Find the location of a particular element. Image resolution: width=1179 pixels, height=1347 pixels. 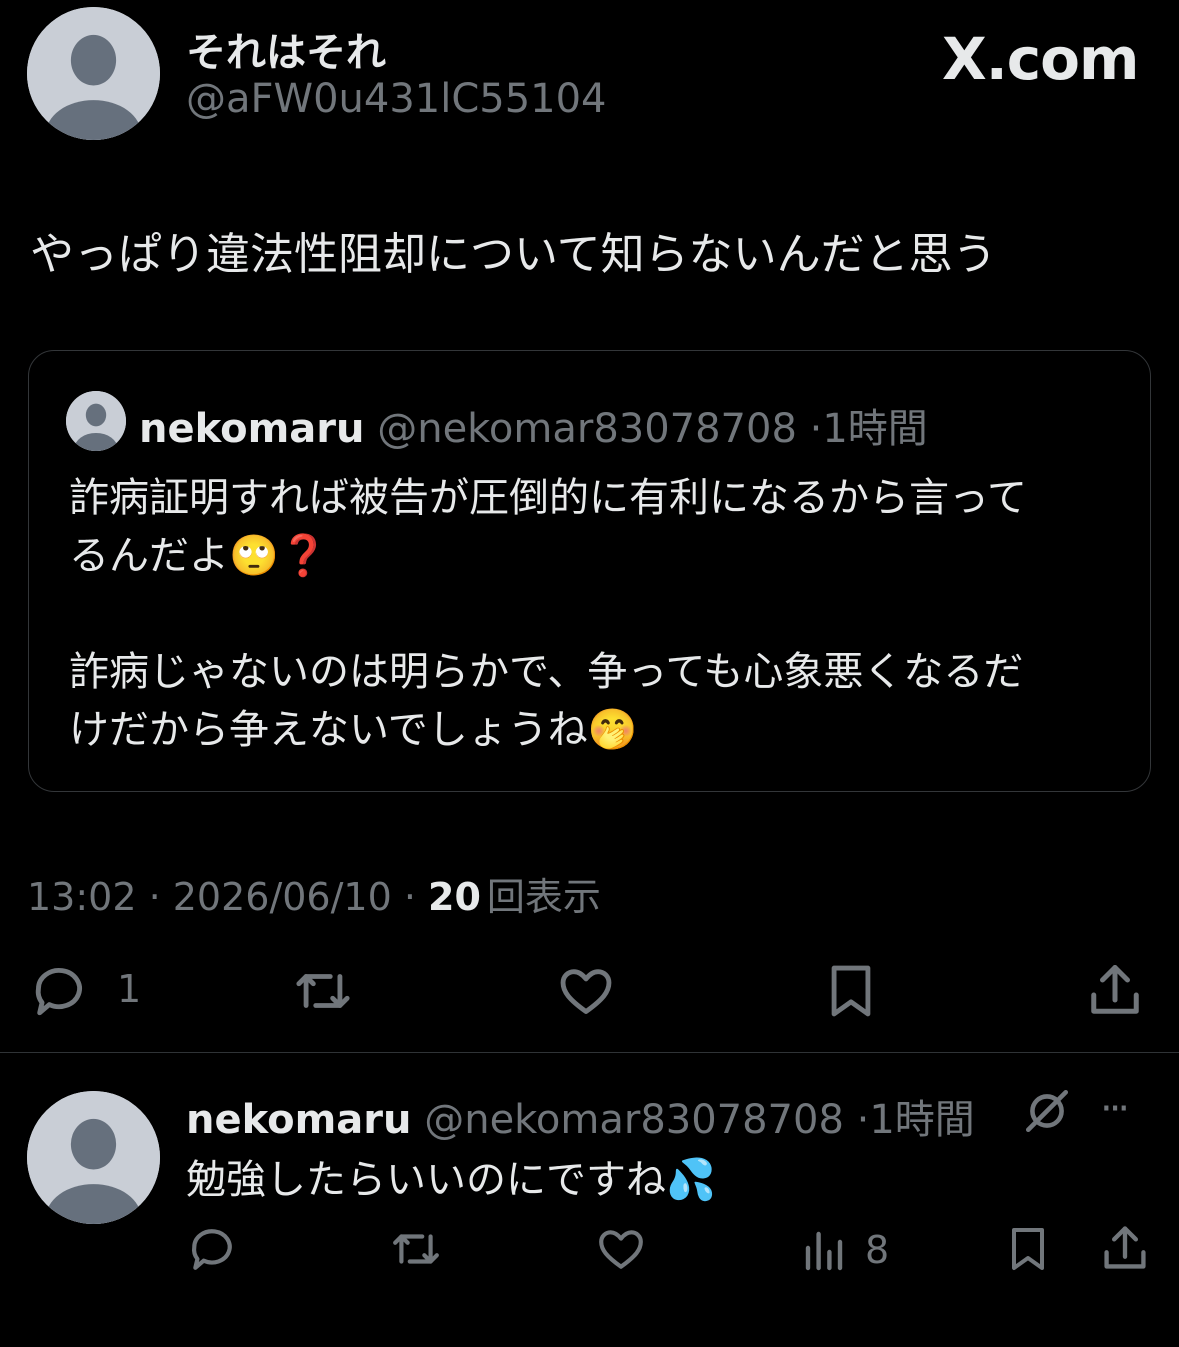

quoted-text-line: るんだよ🙄❓ is located at coordinates (199, 556).